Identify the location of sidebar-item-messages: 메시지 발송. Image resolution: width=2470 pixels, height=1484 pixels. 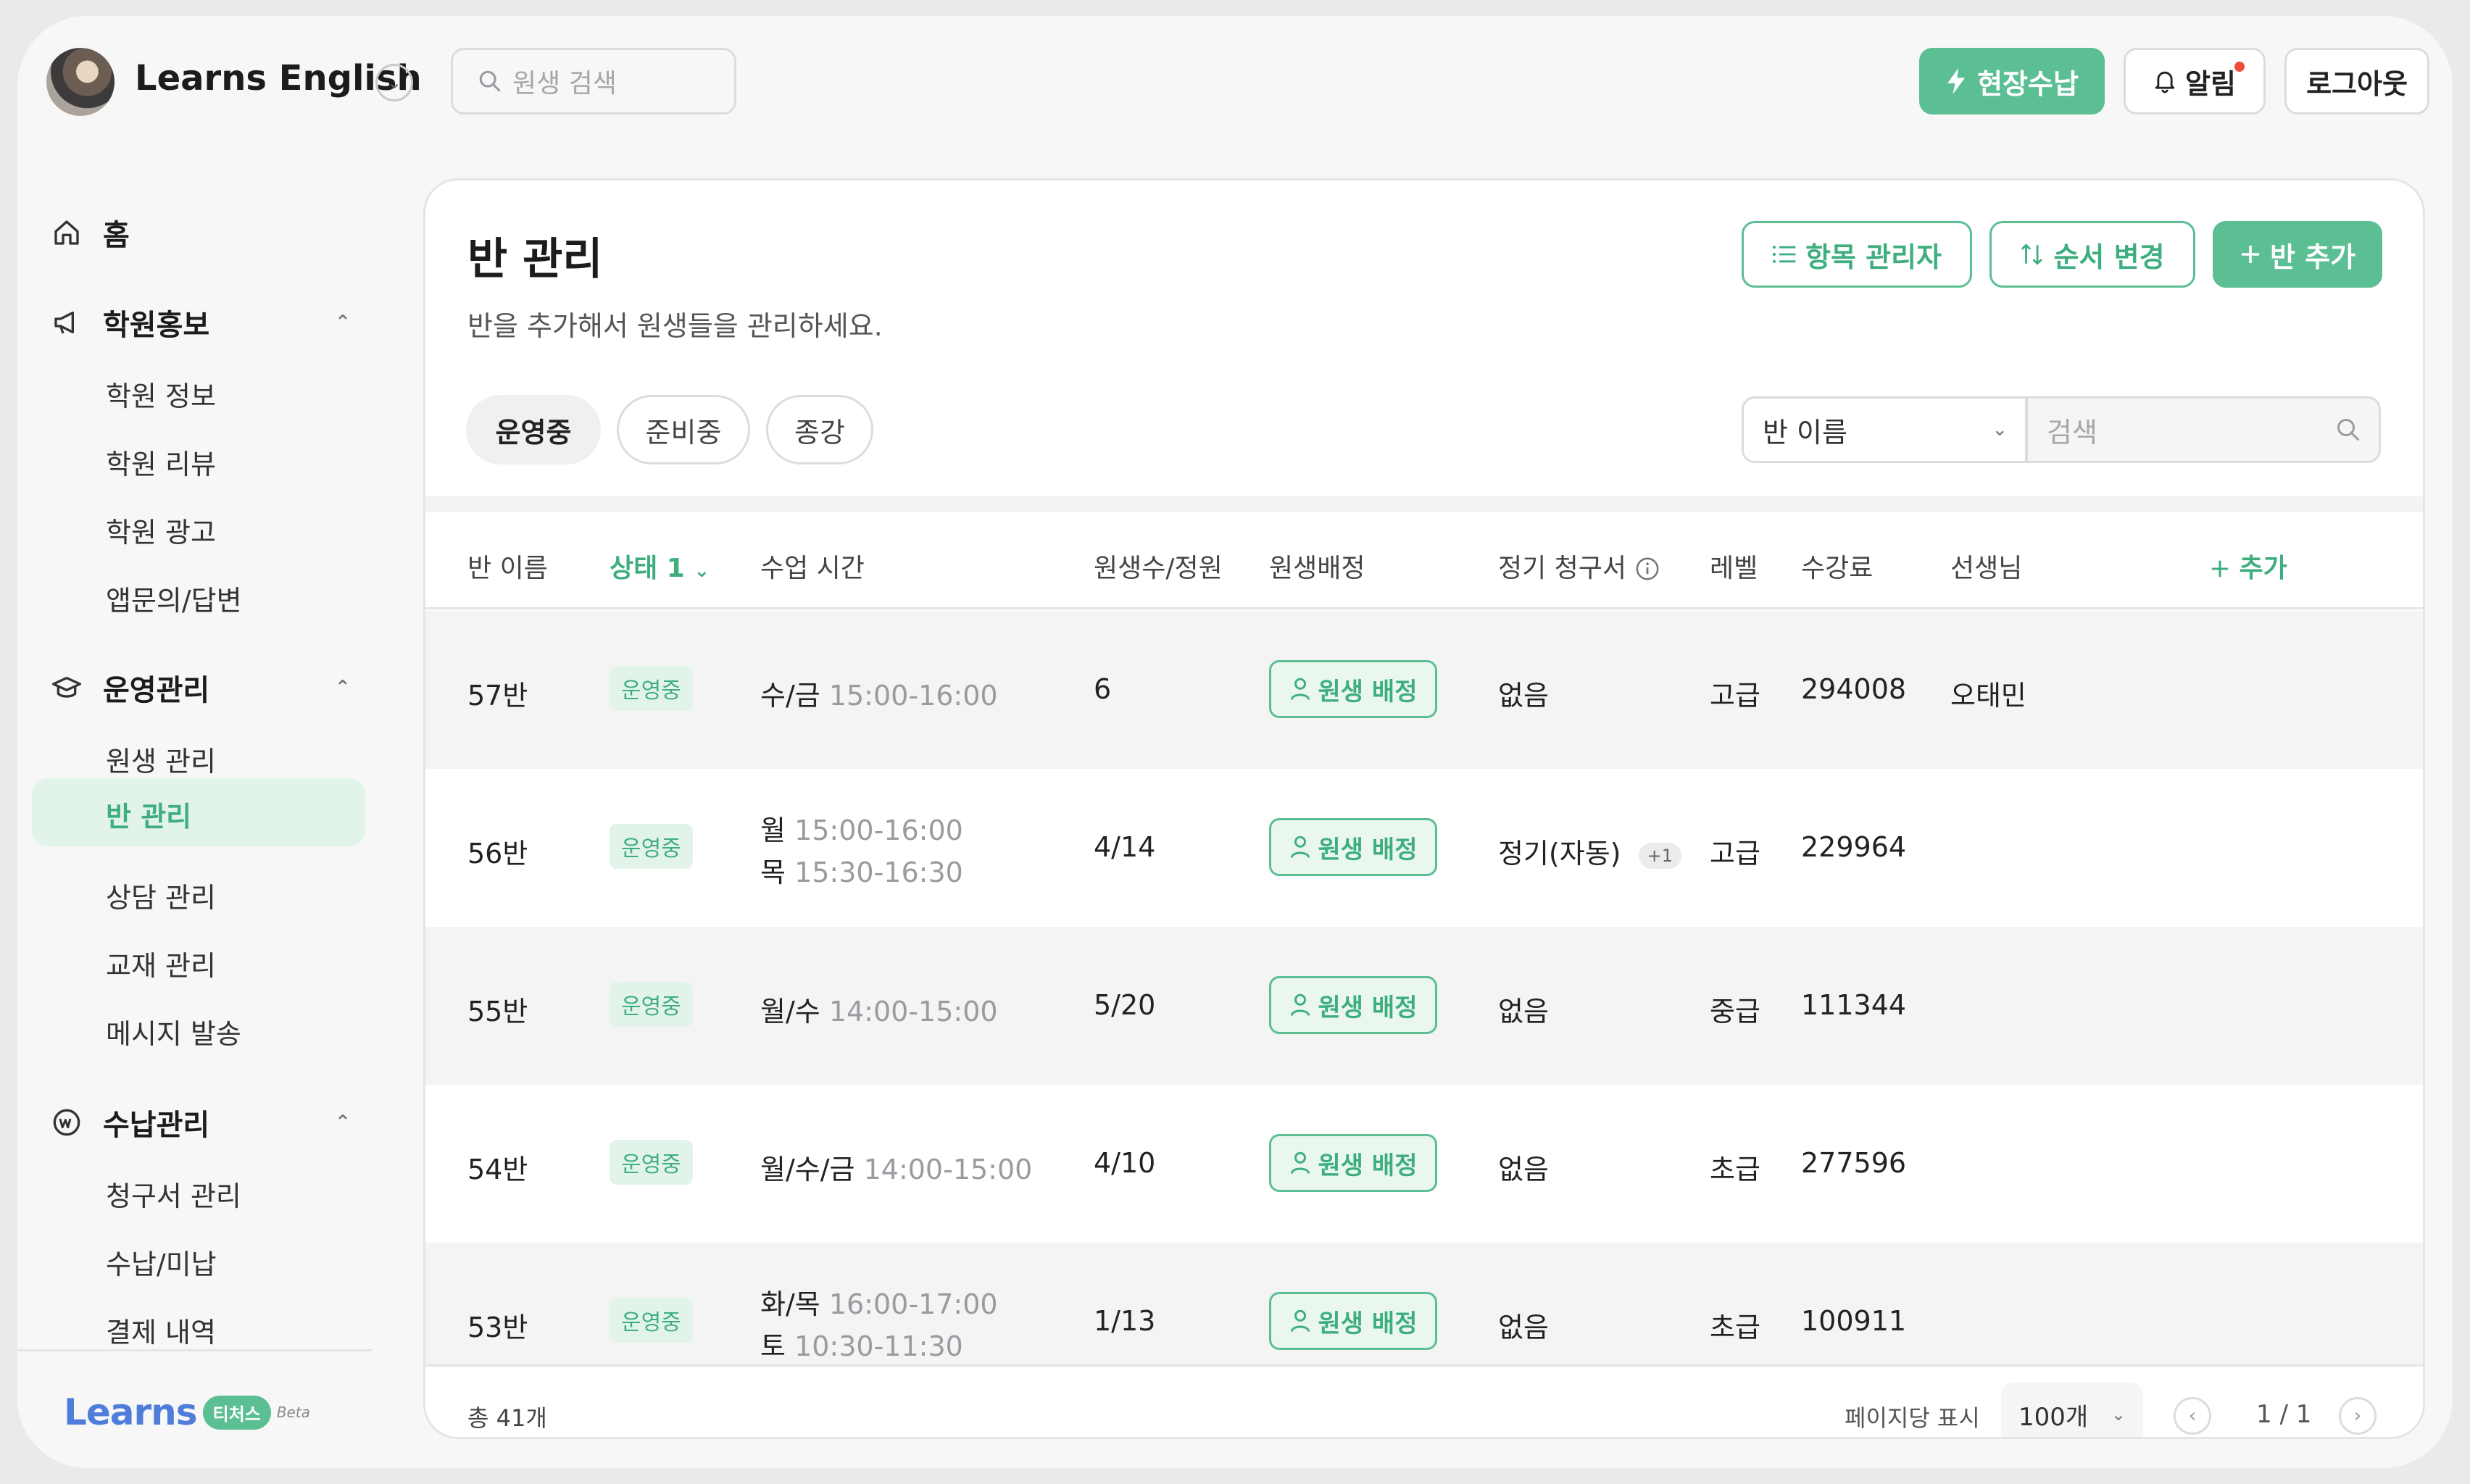
(174, 1031).